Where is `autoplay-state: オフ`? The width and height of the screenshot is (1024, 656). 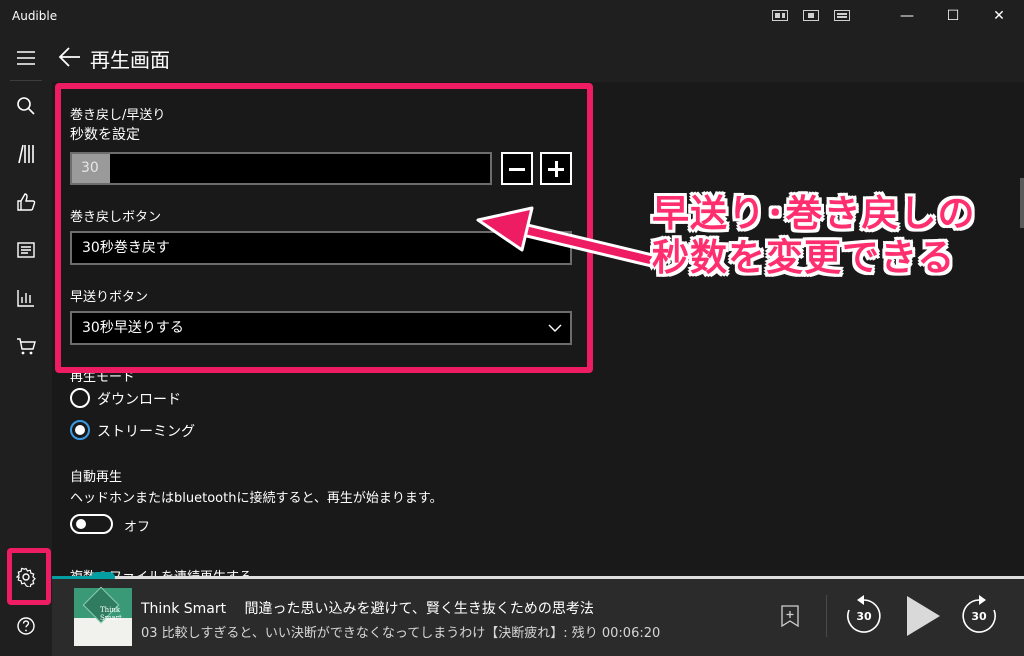
autoplay-state: オフ is located at coordinates (137, 527).